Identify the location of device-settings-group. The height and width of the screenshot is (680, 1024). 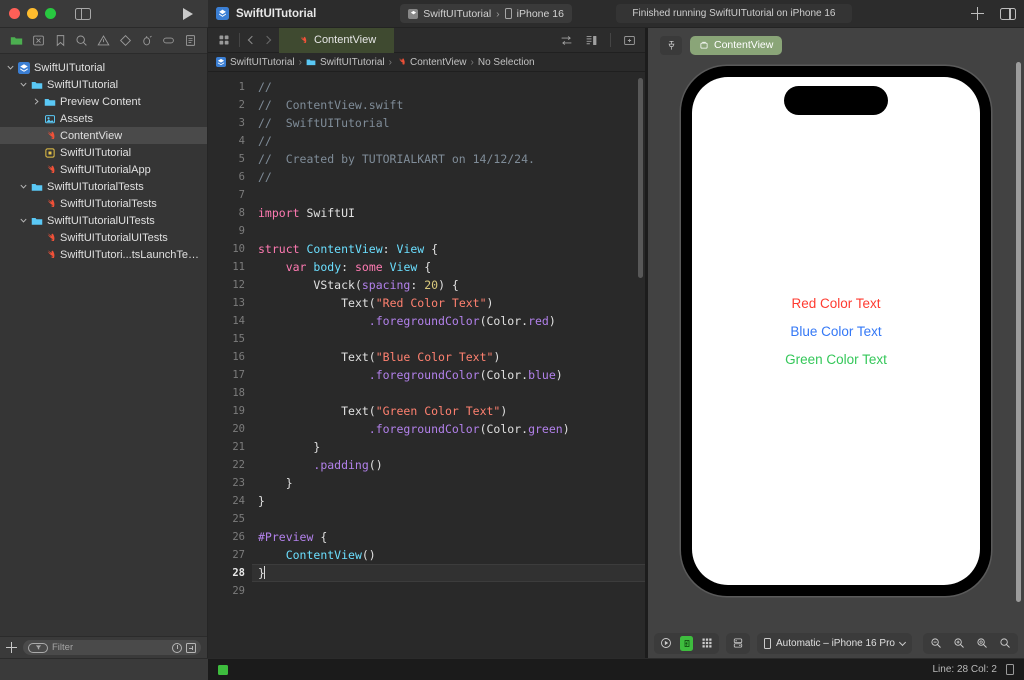
(738, 643).